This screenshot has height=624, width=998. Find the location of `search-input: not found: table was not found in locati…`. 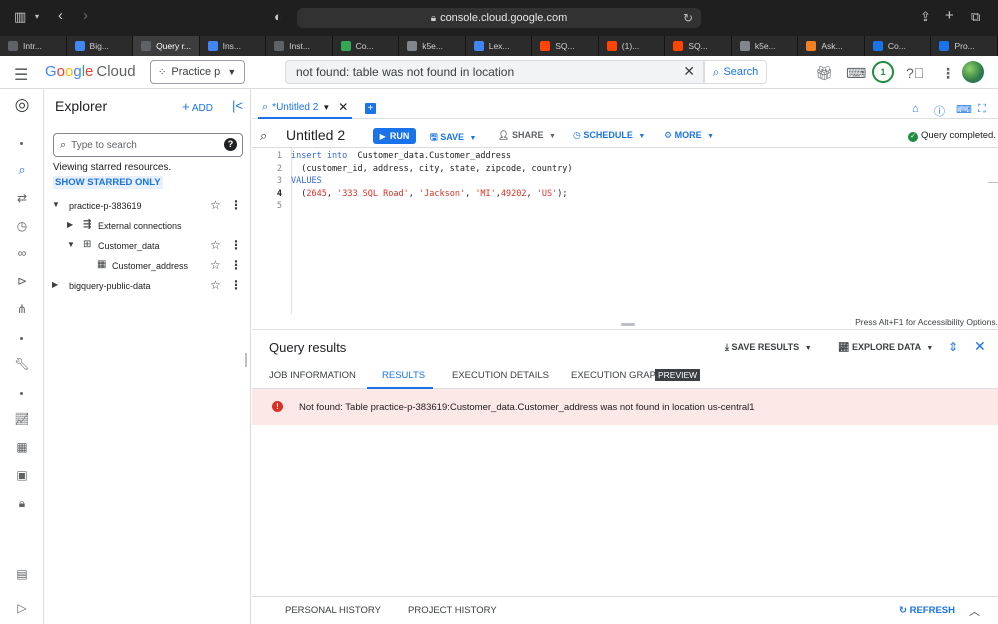

search-input: not found: table was not found in locati… is located at coordinates (494, 72).